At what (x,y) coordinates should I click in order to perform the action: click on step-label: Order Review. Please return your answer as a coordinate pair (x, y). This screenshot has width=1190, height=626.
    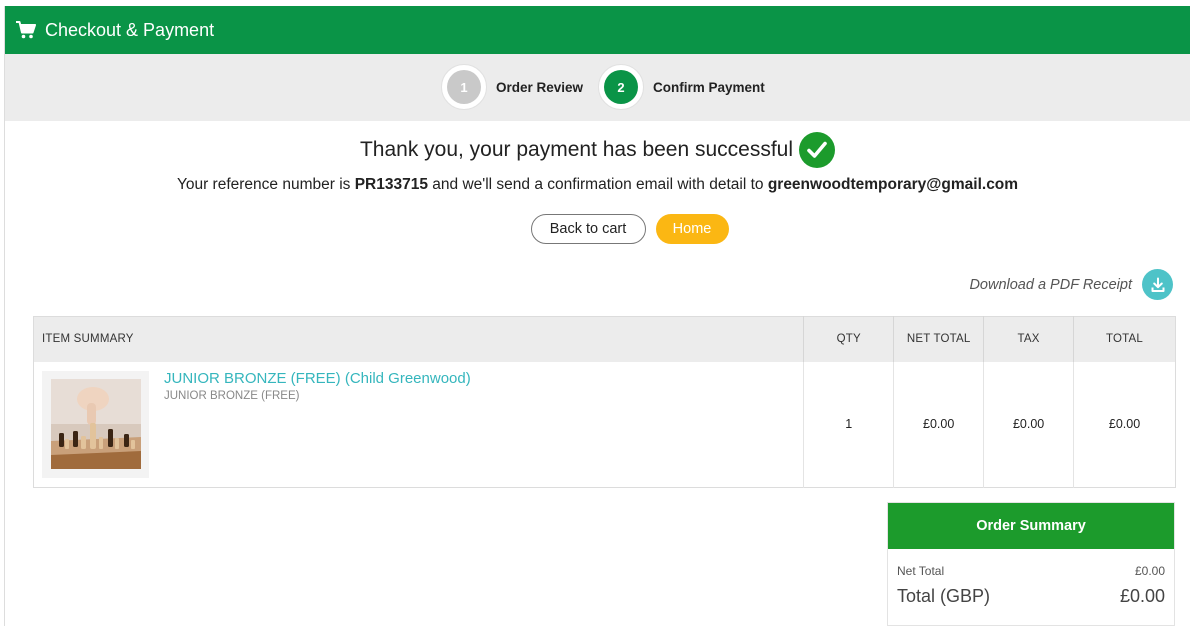
    Looking at the image, I should click on (540, 87).